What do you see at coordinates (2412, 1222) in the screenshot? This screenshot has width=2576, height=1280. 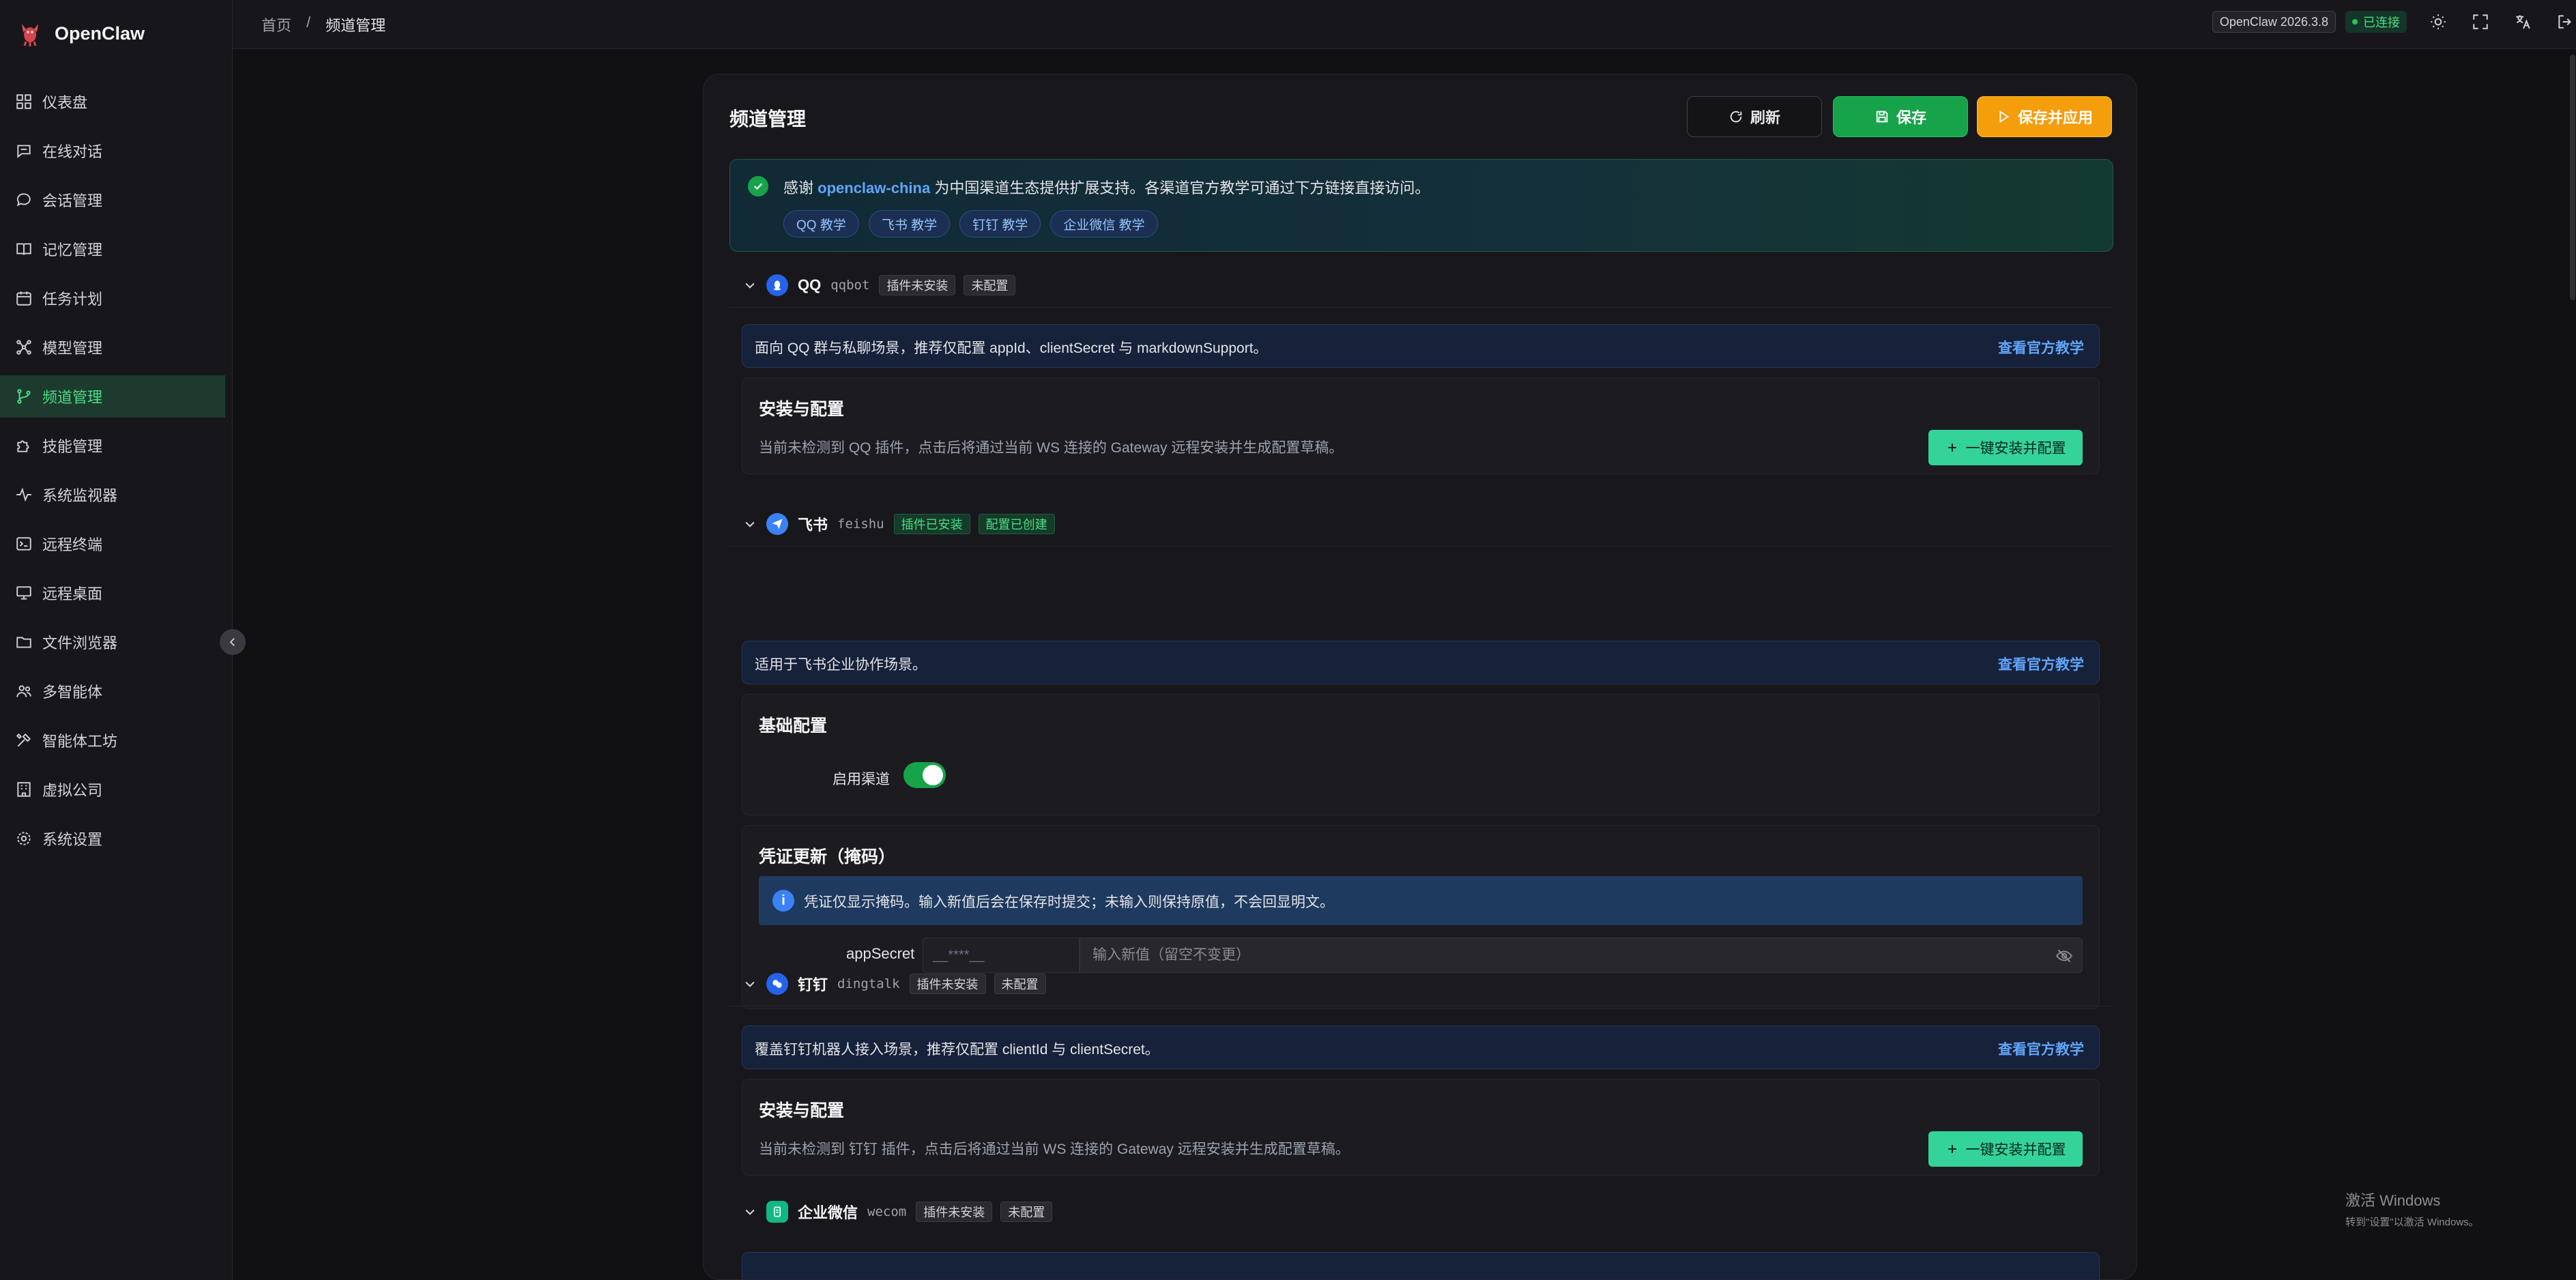 I see `watermark-subtitle: 转到"设置"以激活 Windows。` at bounding box center [2412, 1222].